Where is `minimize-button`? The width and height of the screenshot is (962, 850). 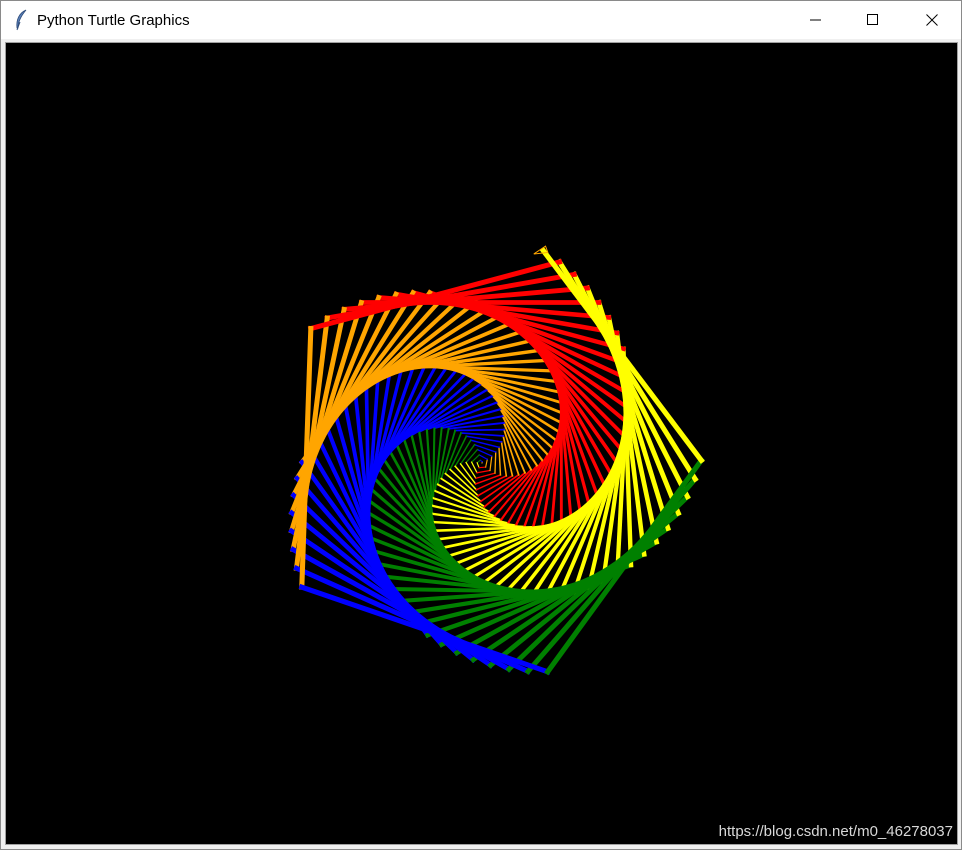
minimize-button is located at coordinates (816, 20).